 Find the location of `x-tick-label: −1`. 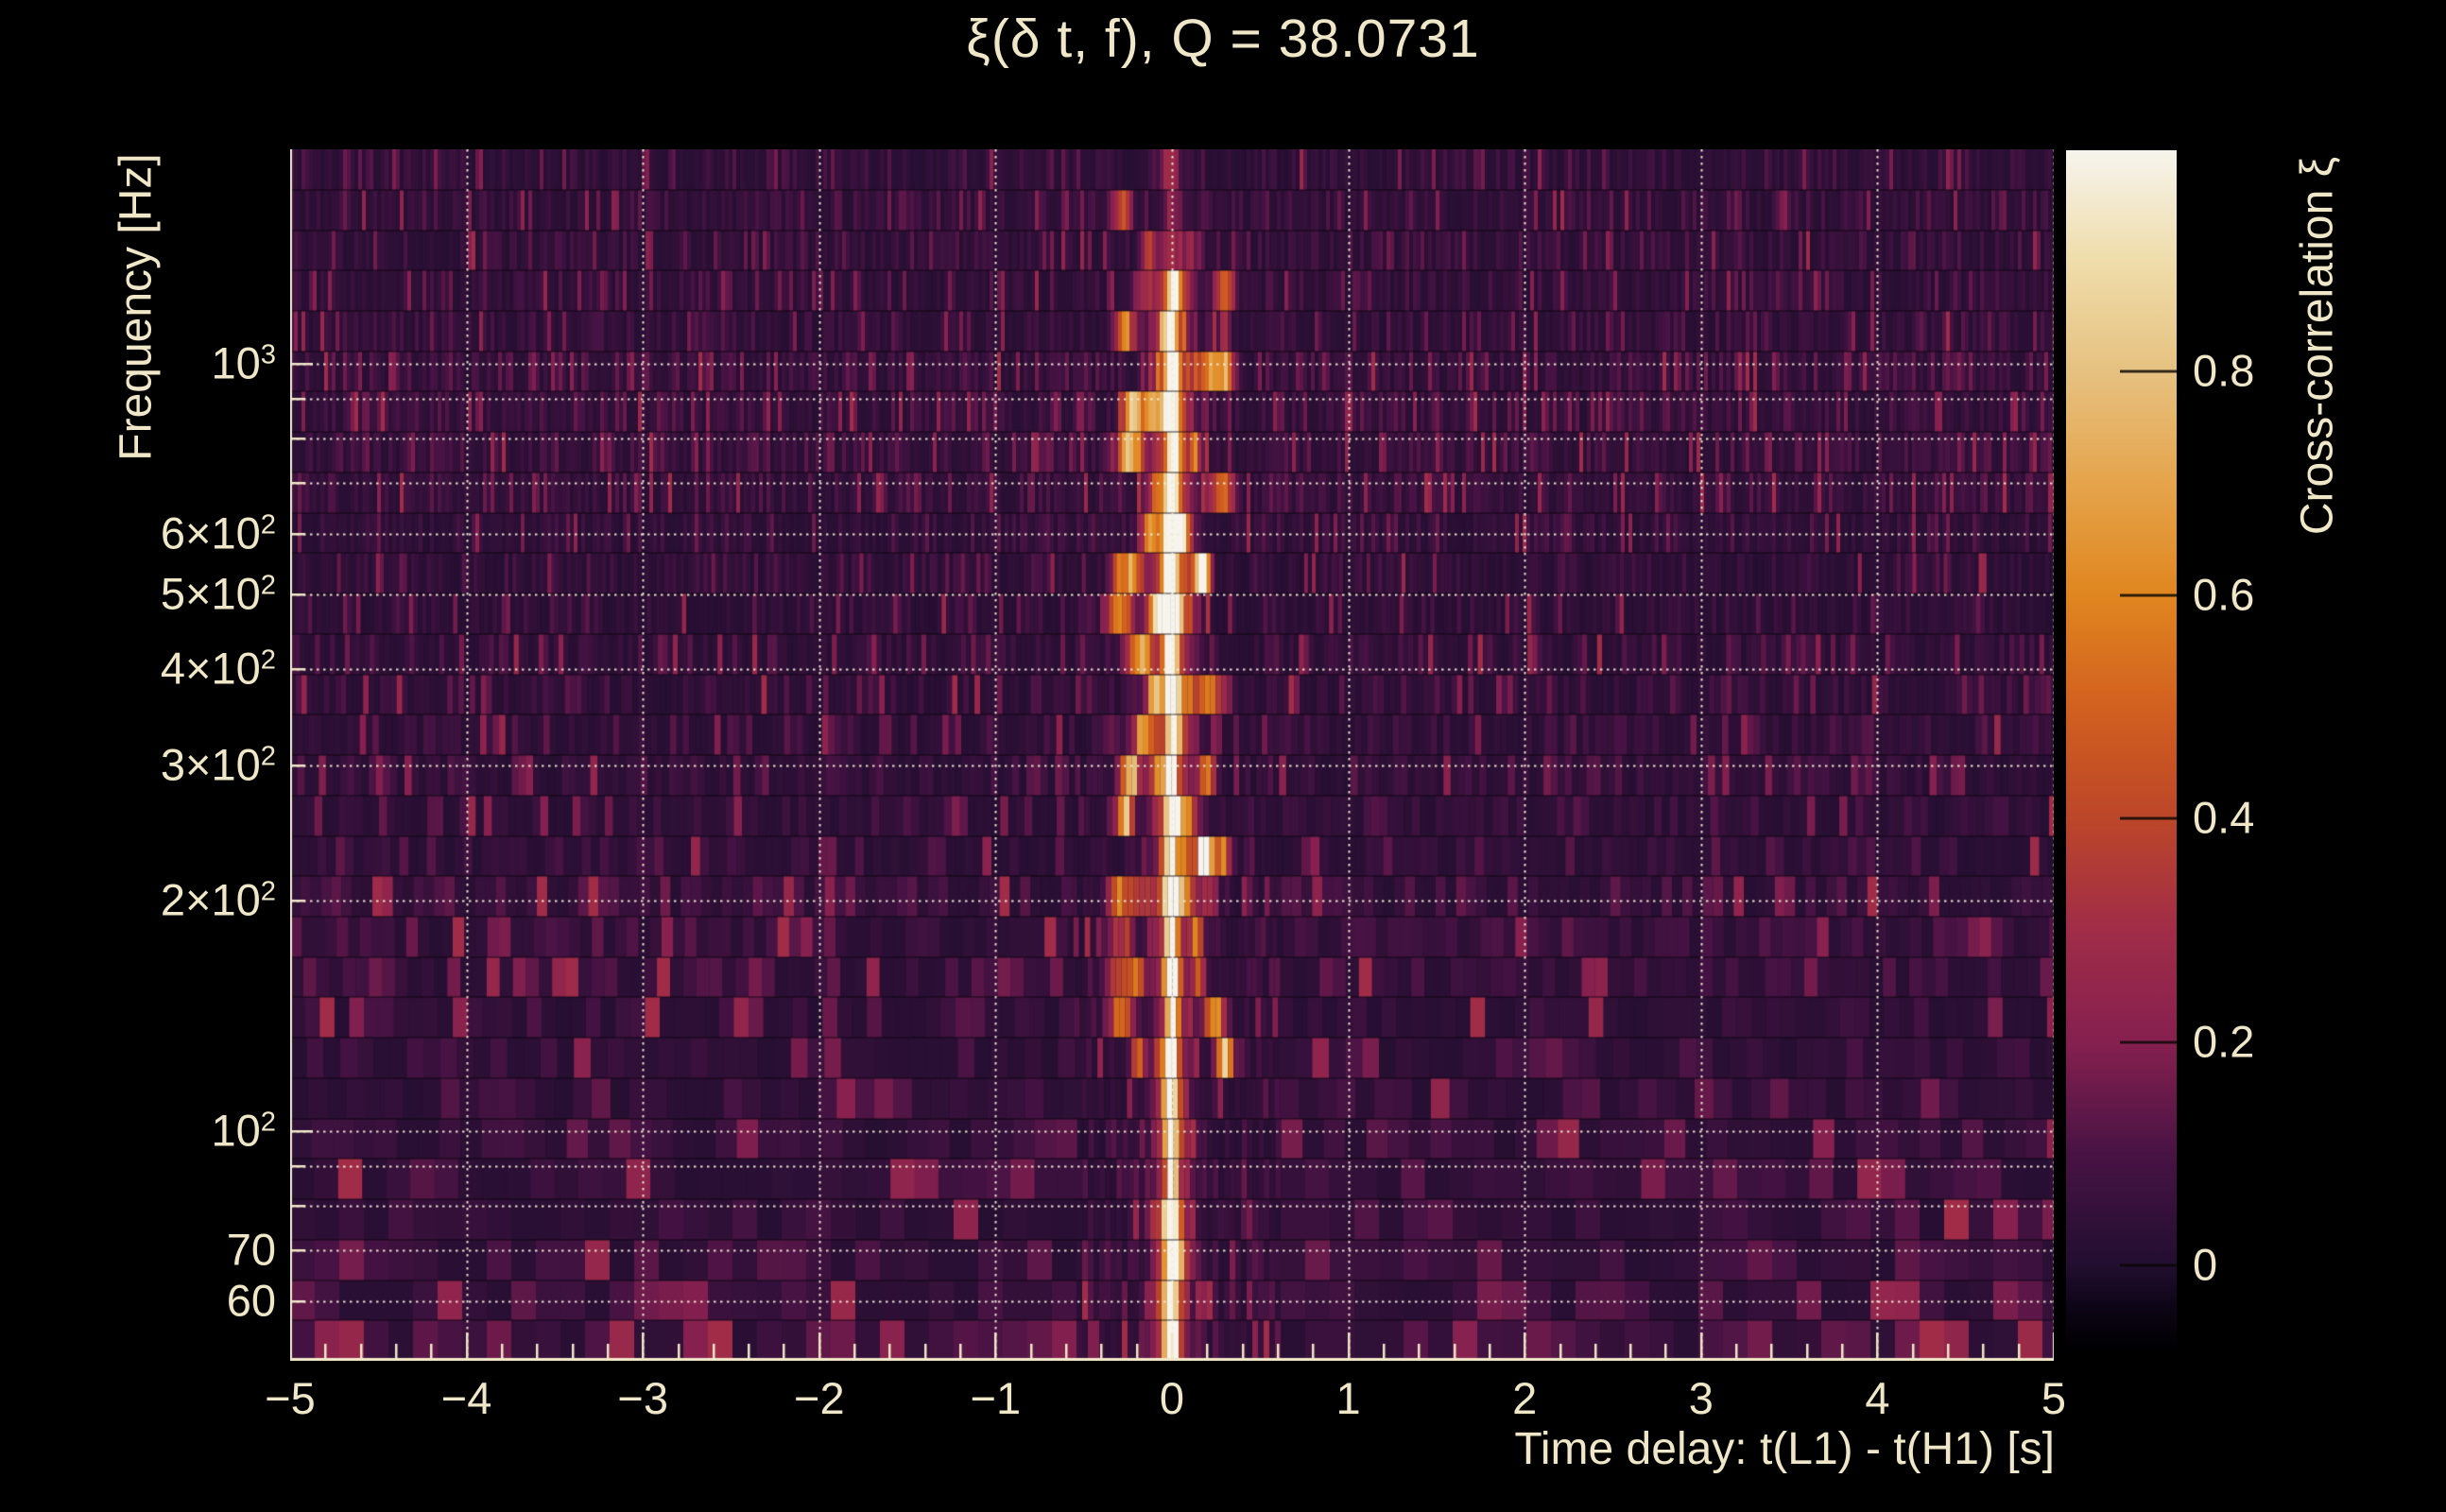

x-tick-label: −1 is located at coordinates (996, 1398).